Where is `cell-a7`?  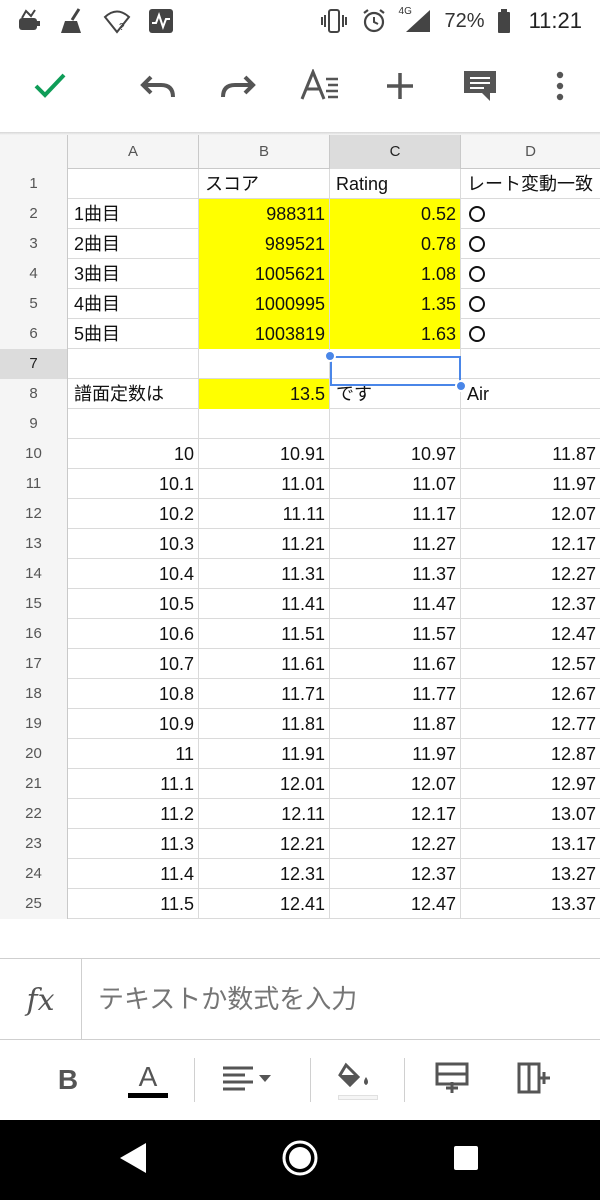 cell-a7 is located at coordinates (133, 364).